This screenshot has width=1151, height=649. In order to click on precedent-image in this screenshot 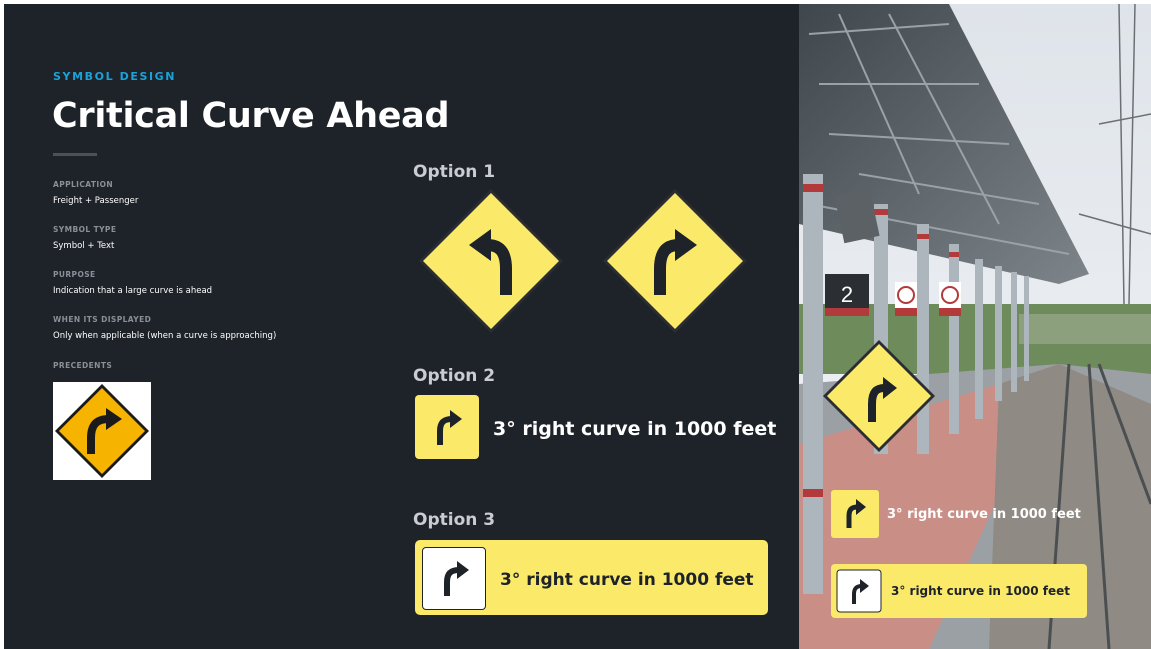, I will do `click(102, 431)`.